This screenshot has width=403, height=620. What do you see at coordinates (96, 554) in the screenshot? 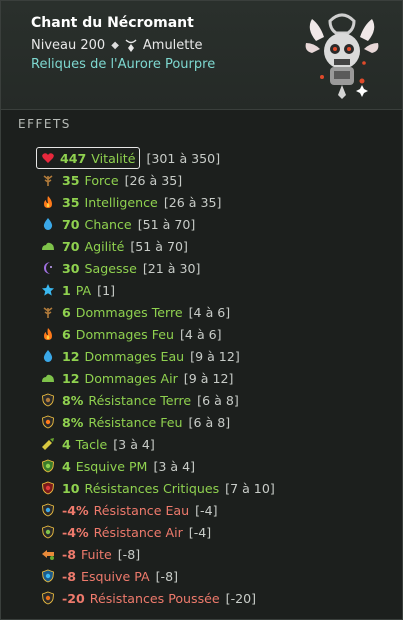
I see `effect-name: Fuite` at bounding box center [96, 554].